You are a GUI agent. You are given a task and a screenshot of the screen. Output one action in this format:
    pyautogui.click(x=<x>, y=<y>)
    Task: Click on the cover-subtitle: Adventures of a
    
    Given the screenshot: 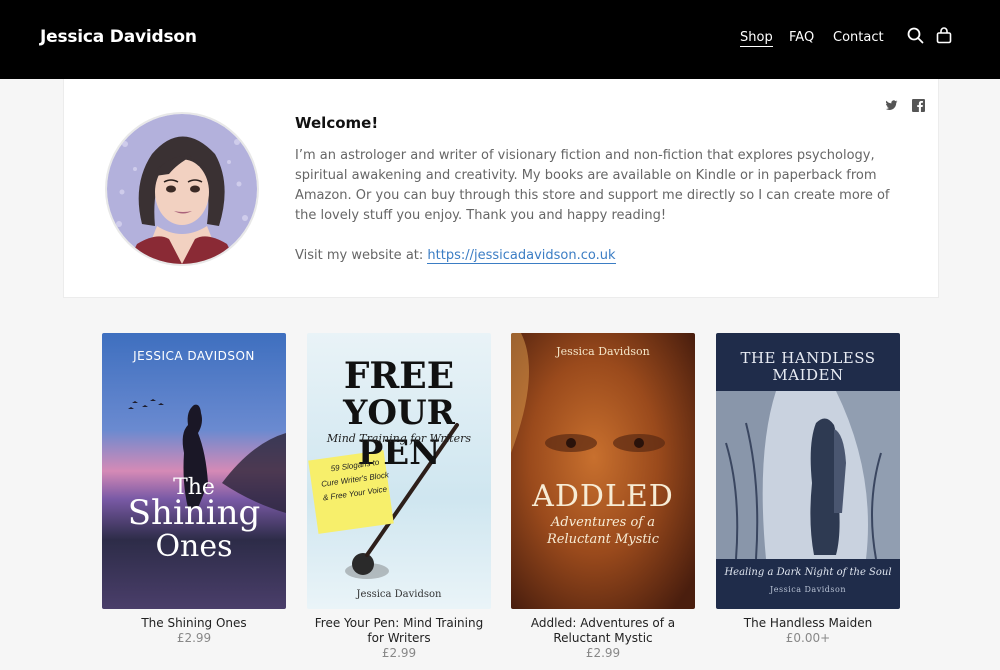 What is the action you would take?
    pyautogui.click(x=603, y=522)
    